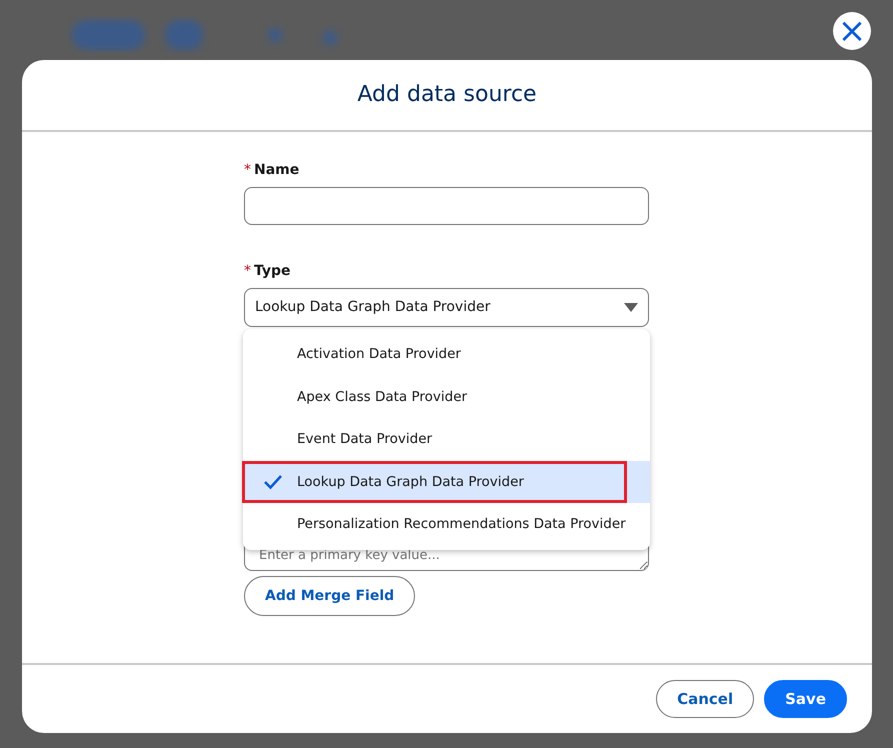 Image resolution: width=893 pixels, height=748 pixels. I want to click on name-field, so click(446, 206).